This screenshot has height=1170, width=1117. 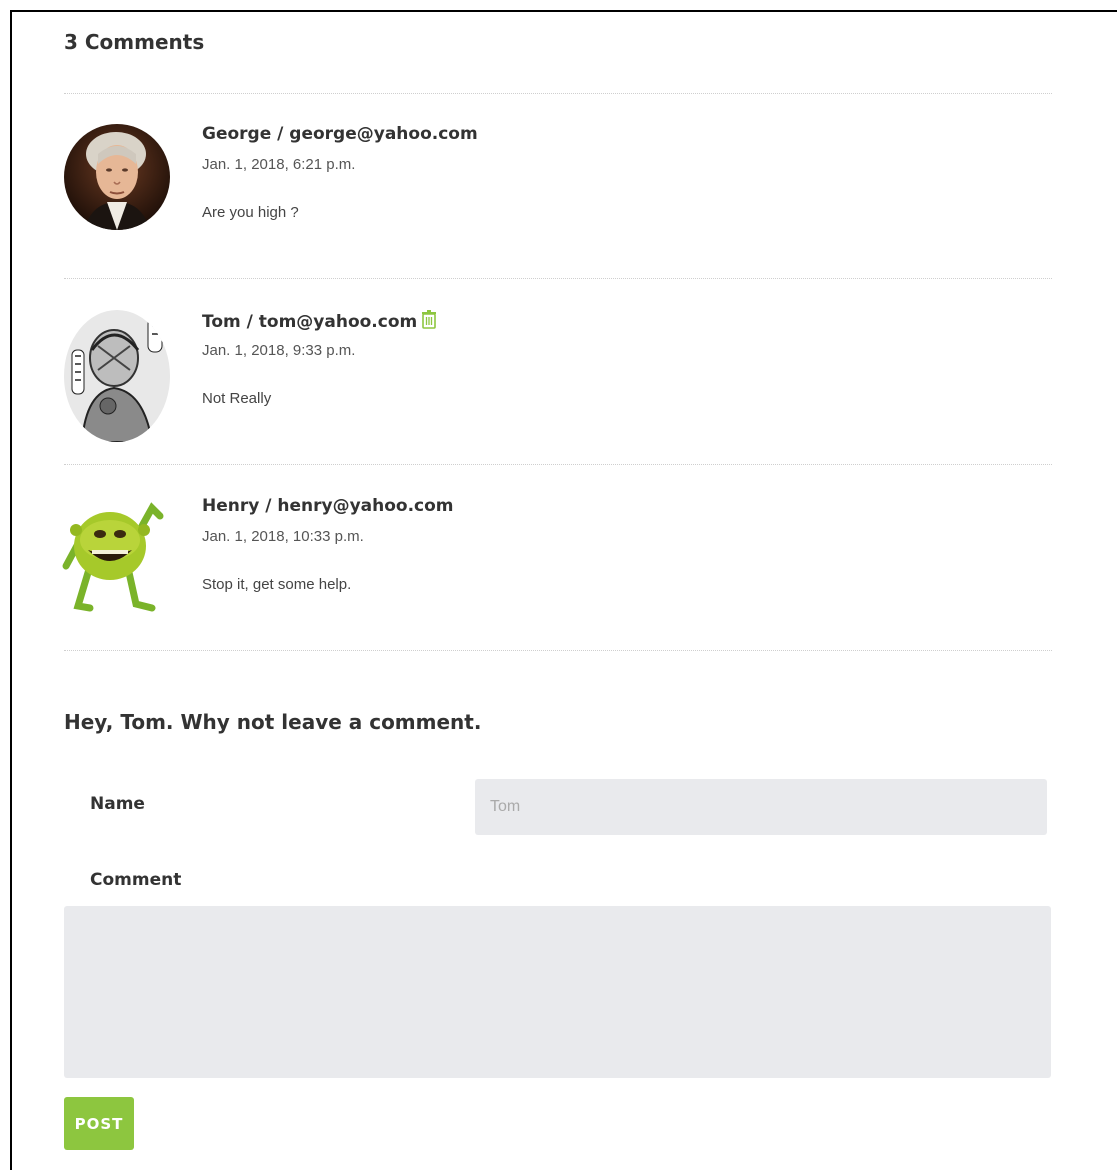 I want to click on comment-author-name: Tom / tom@yahoo.com, so click(x=310, y=322).